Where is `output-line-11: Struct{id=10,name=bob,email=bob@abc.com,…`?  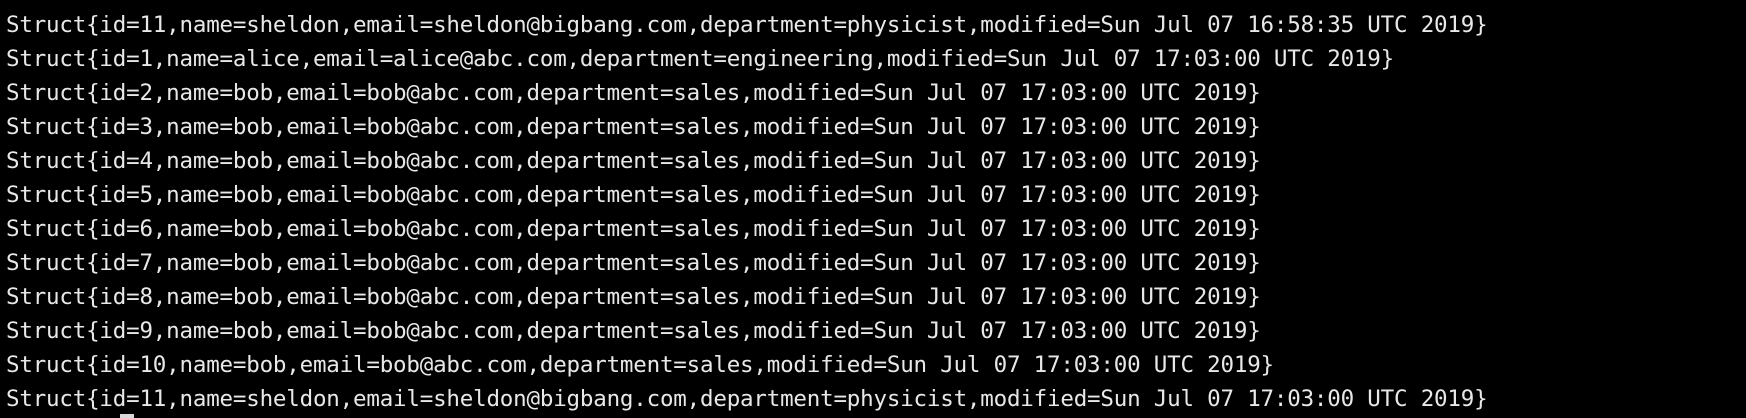
output-line-11: Struct{id=10,name=bob,email=bob@abc.com,… is located at coordinates (640, 365).